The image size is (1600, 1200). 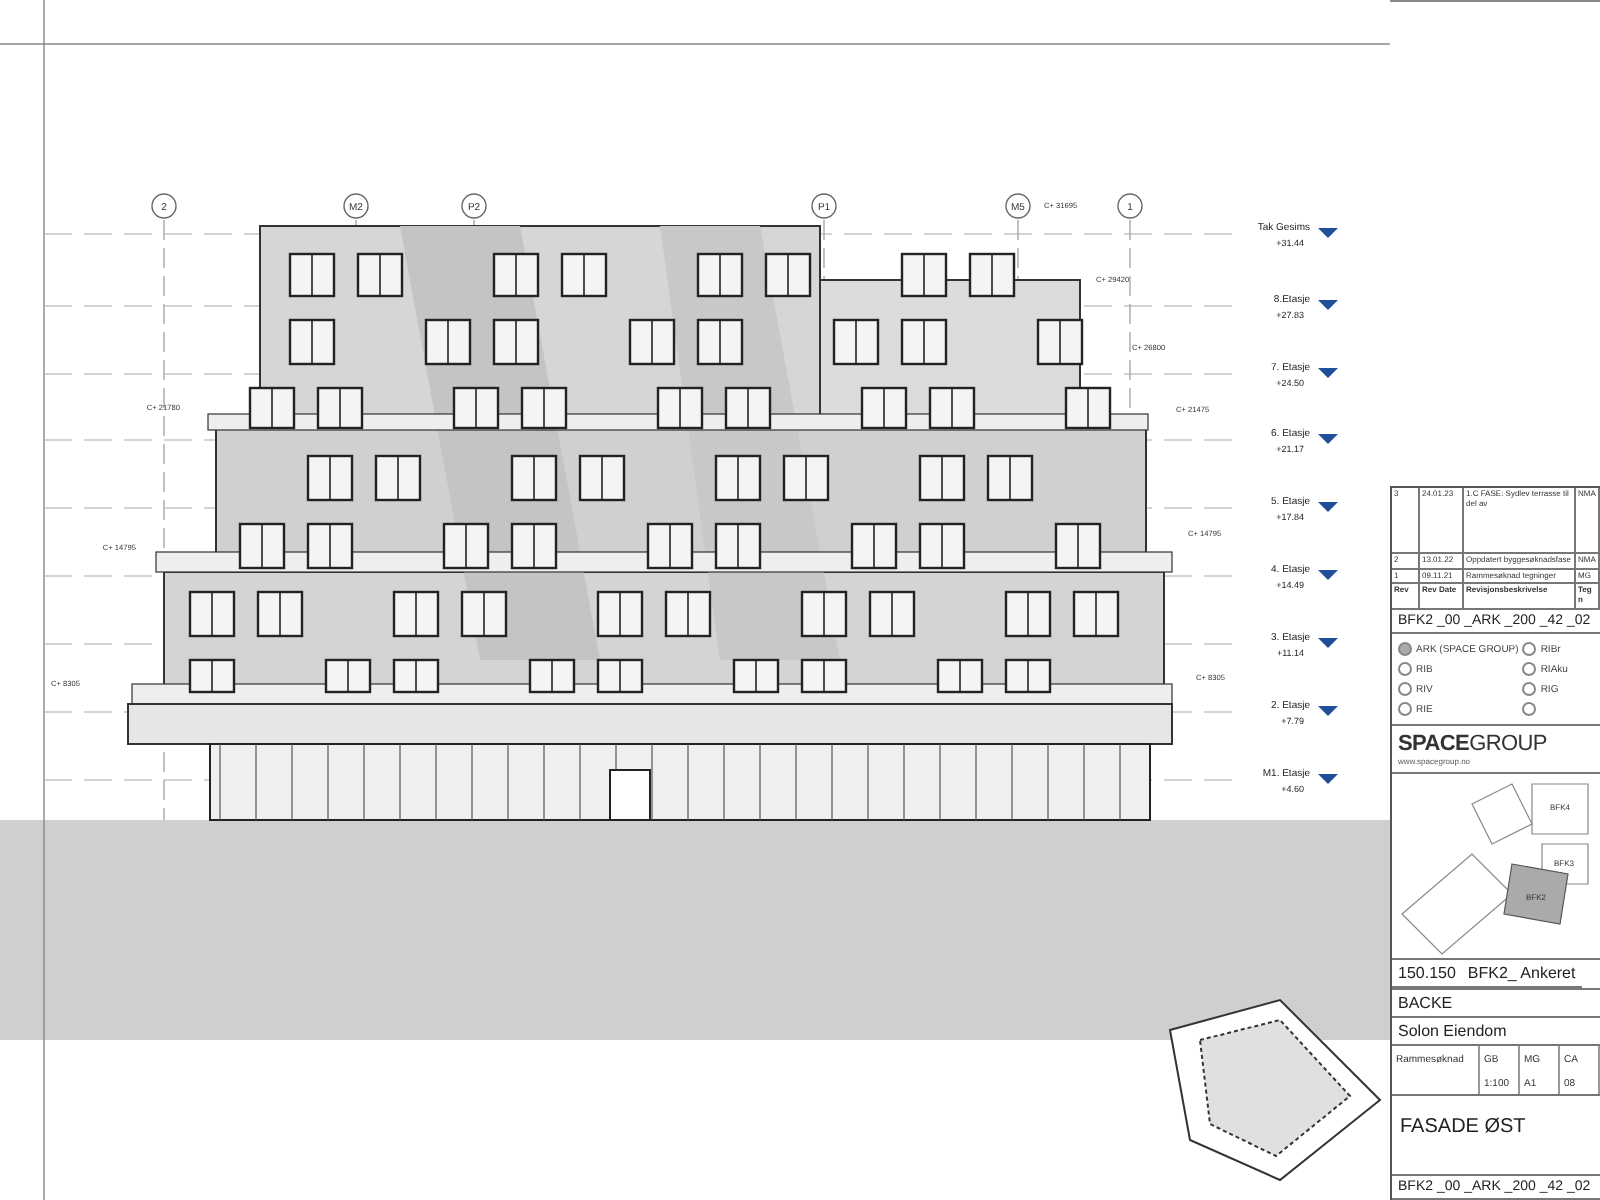 What do you see at coordinates (1496, 1032) in the screenshot?
I see `owner-name: Solon Eiendom` at bounding box center [1496, 1032].